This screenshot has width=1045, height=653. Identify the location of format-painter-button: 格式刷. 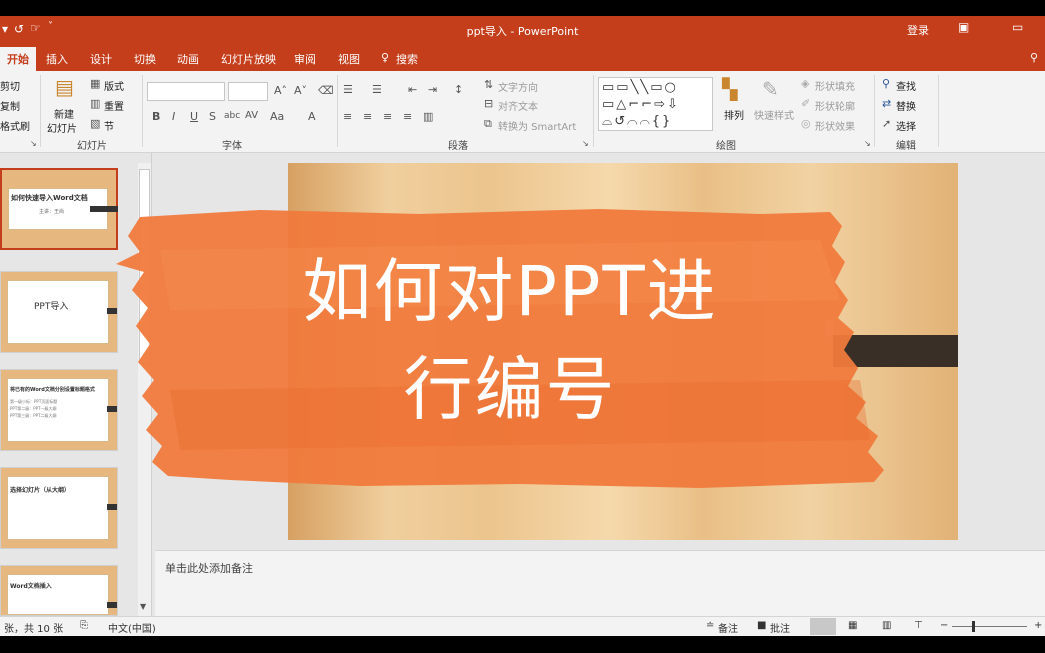
(15, 125).